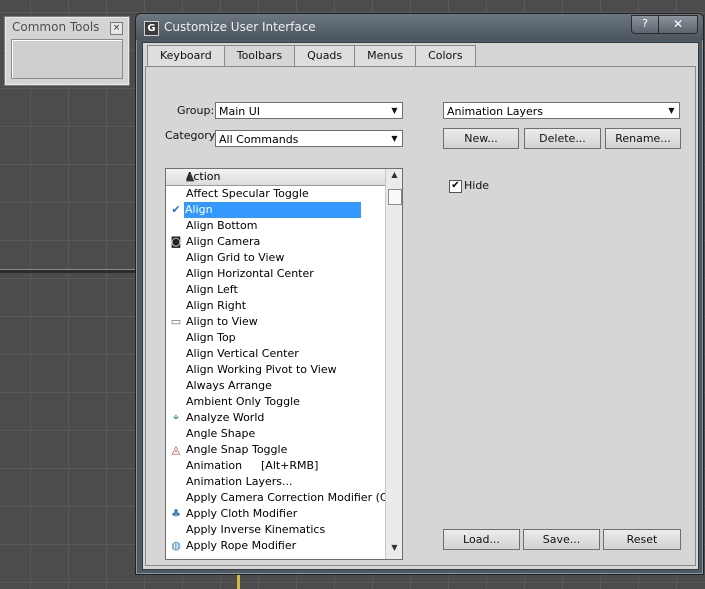 The width and height of the screenshot is (705, 589). What do you see at coordinates (222, 321) in the screenshot?
I see `list-item-label: Align to View` at bounding box center [222, 321].